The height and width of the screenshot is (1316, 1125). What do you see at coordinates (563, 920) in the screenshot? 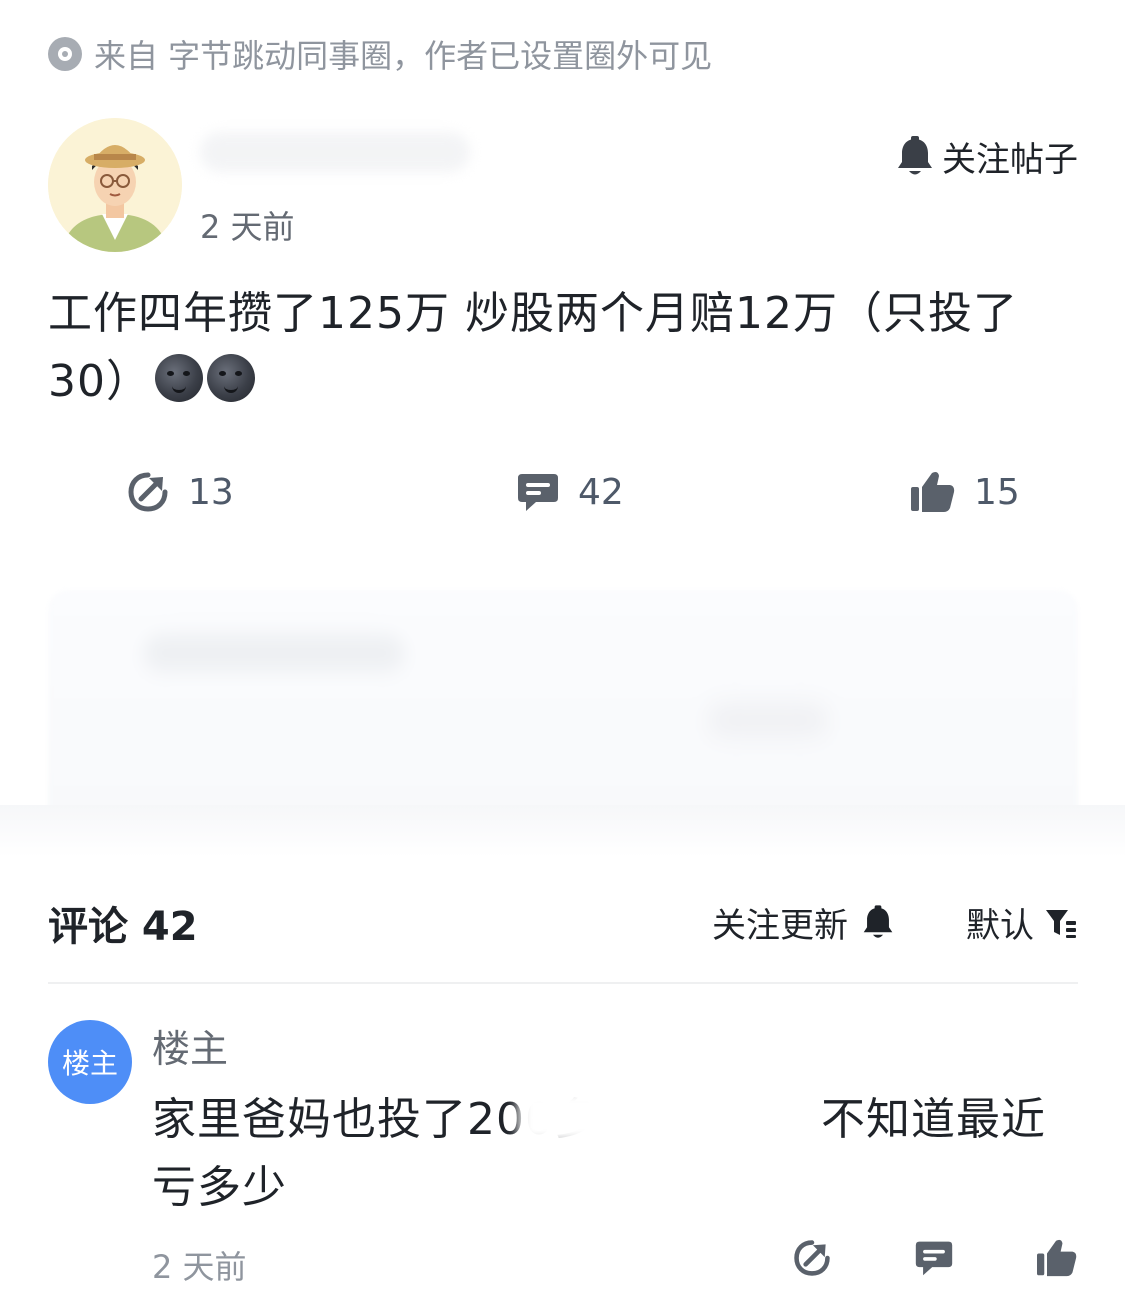
I see `comments-header: 评论 42 关注更新 默认` at bounding box center [563, 920].